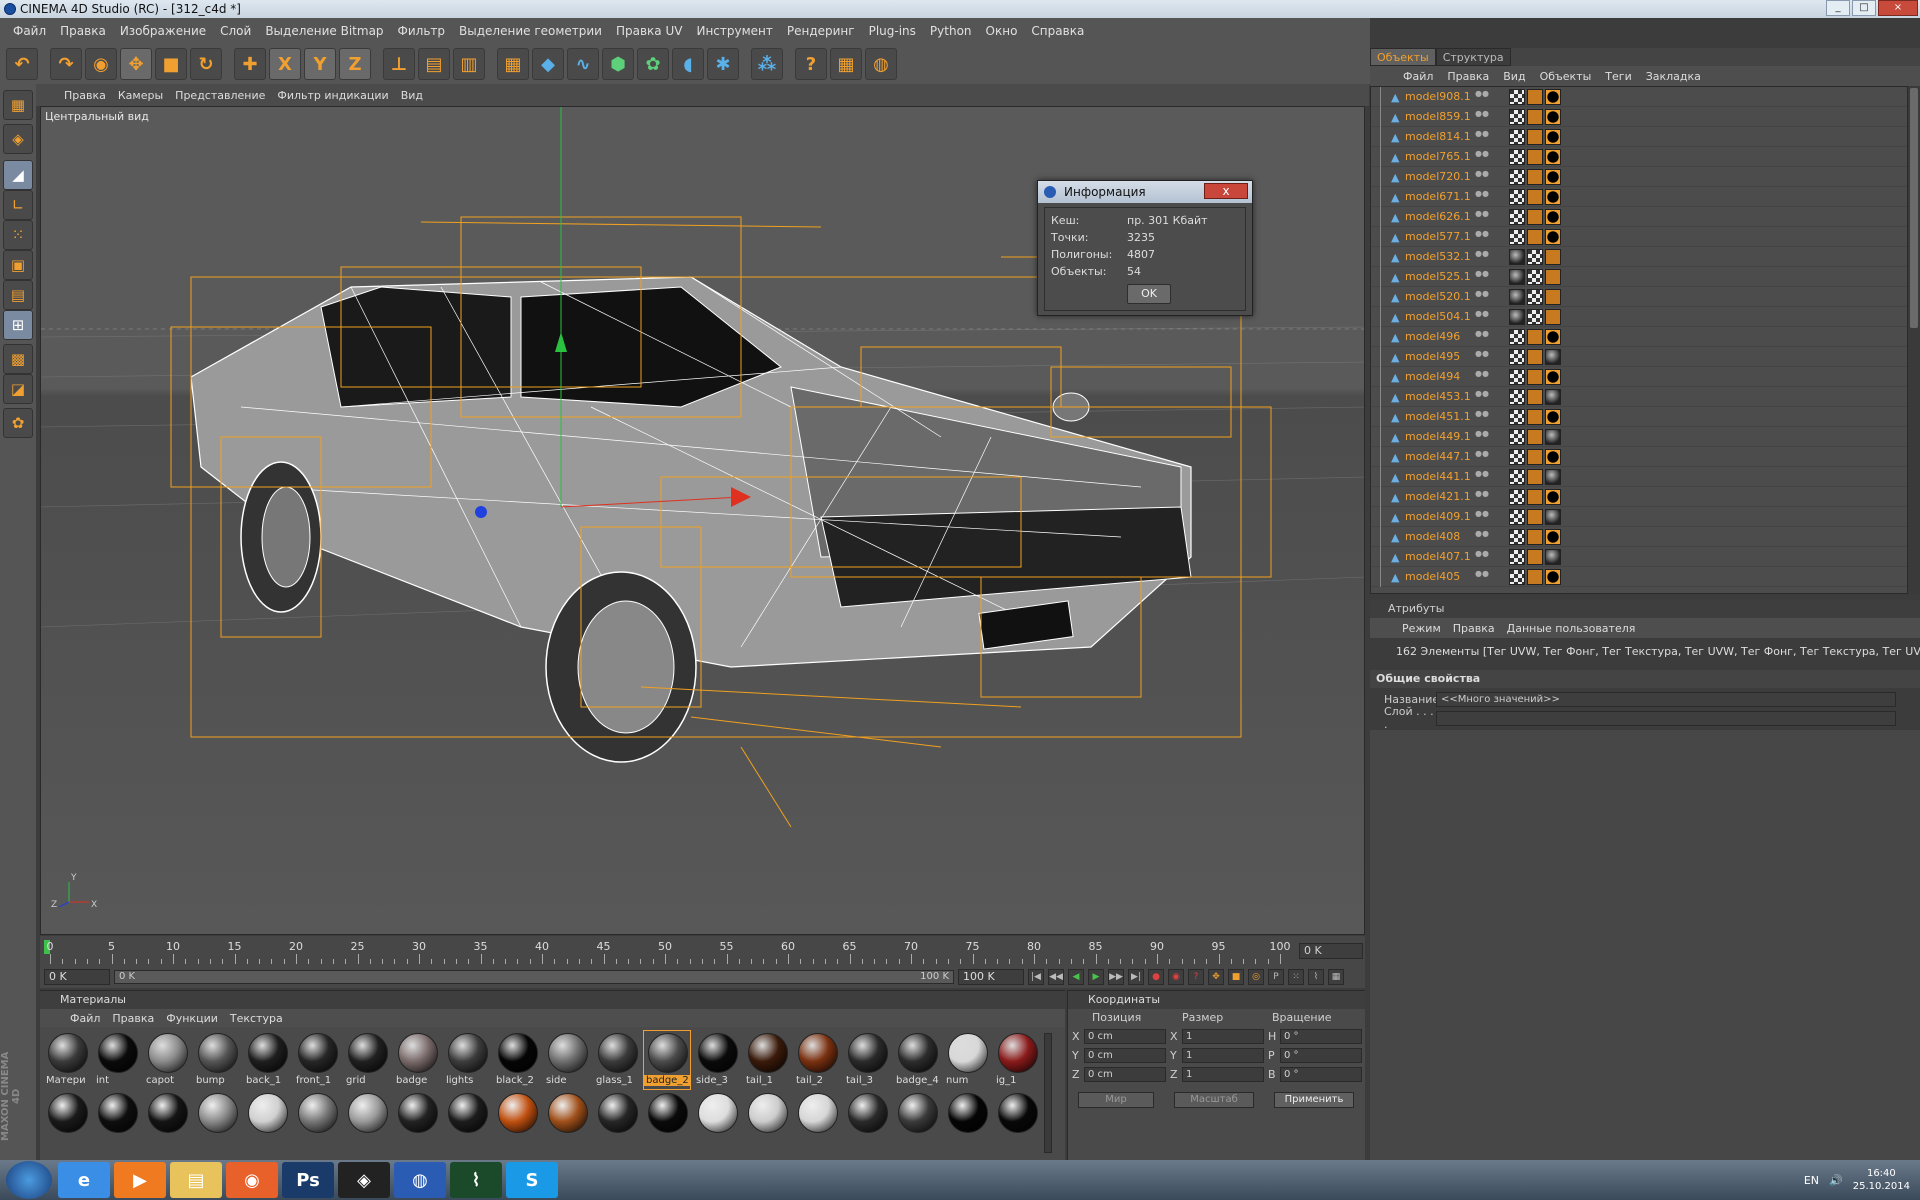 The height and width of the screenshot is (1200, 1920). What do you see at coordinates (1076, 977) in the screenshot?
I see `play-backward-button: ◀` at bounding box center [1076, 977].